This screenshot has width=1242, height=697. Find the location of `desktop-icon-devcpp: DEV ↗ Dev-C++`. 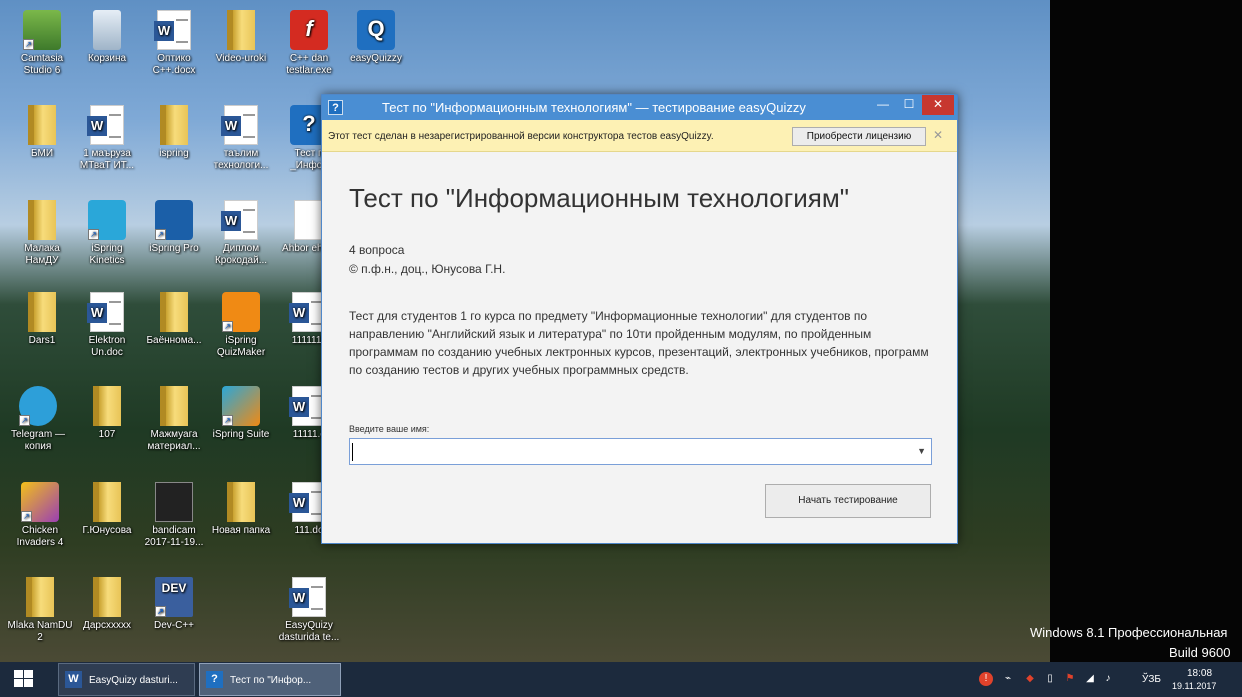

desktop-icon-devcpp: DEV ↗ Dev-C++ is located at coordinates (174, 620).